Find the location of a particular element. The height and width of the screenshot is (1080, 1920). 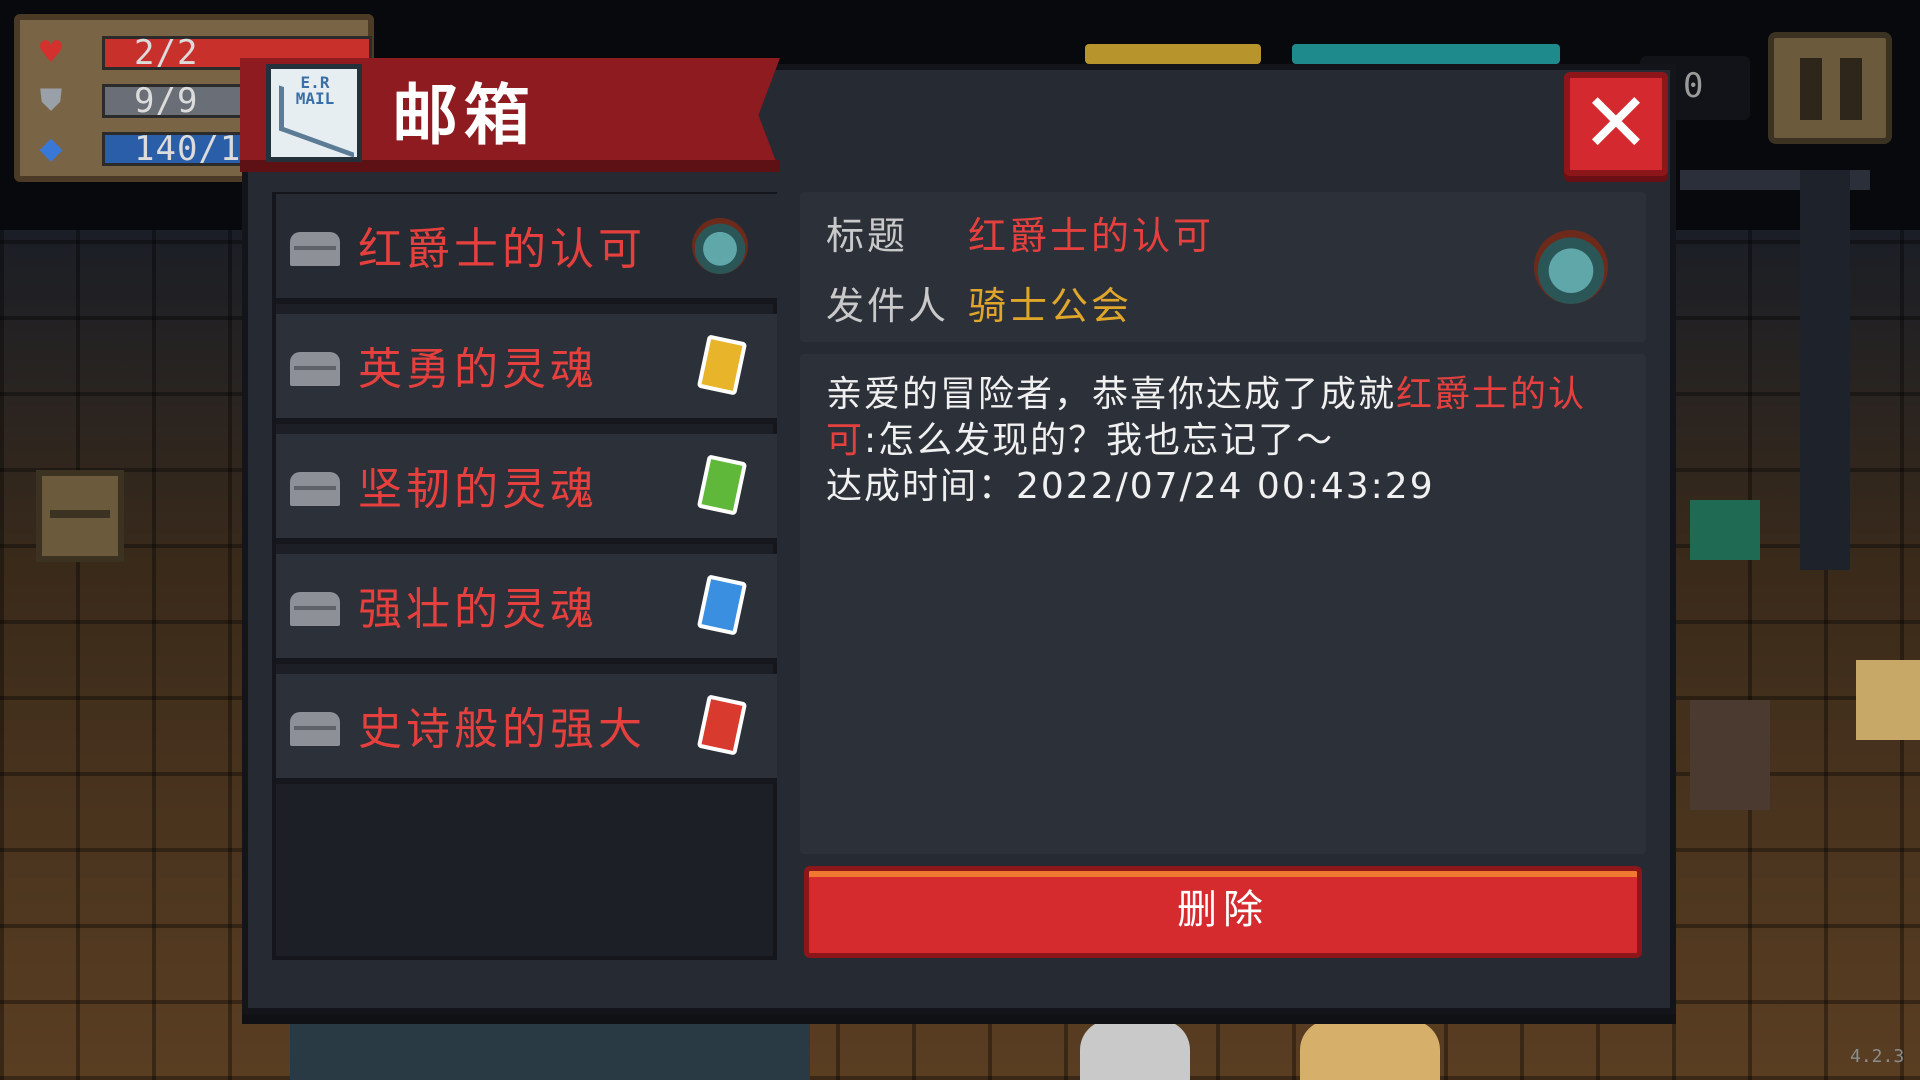

mail-item: 坚韧的灵魂 is located at coordinates (526, 489).